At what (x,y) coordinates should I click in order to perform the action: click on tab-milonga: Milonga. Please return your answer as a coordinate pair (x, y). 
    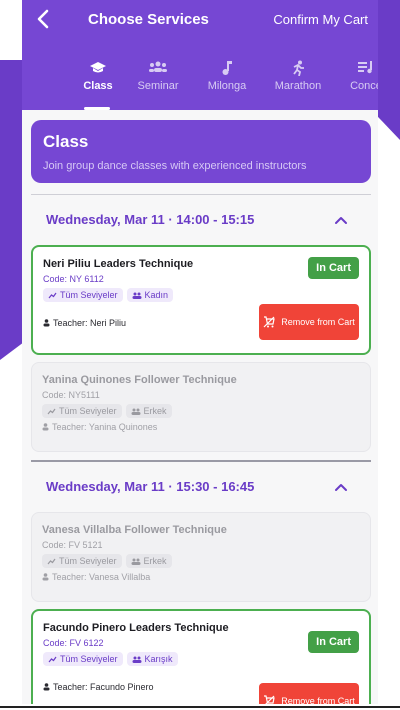
    Looking at the image, I should click on (227, 76).